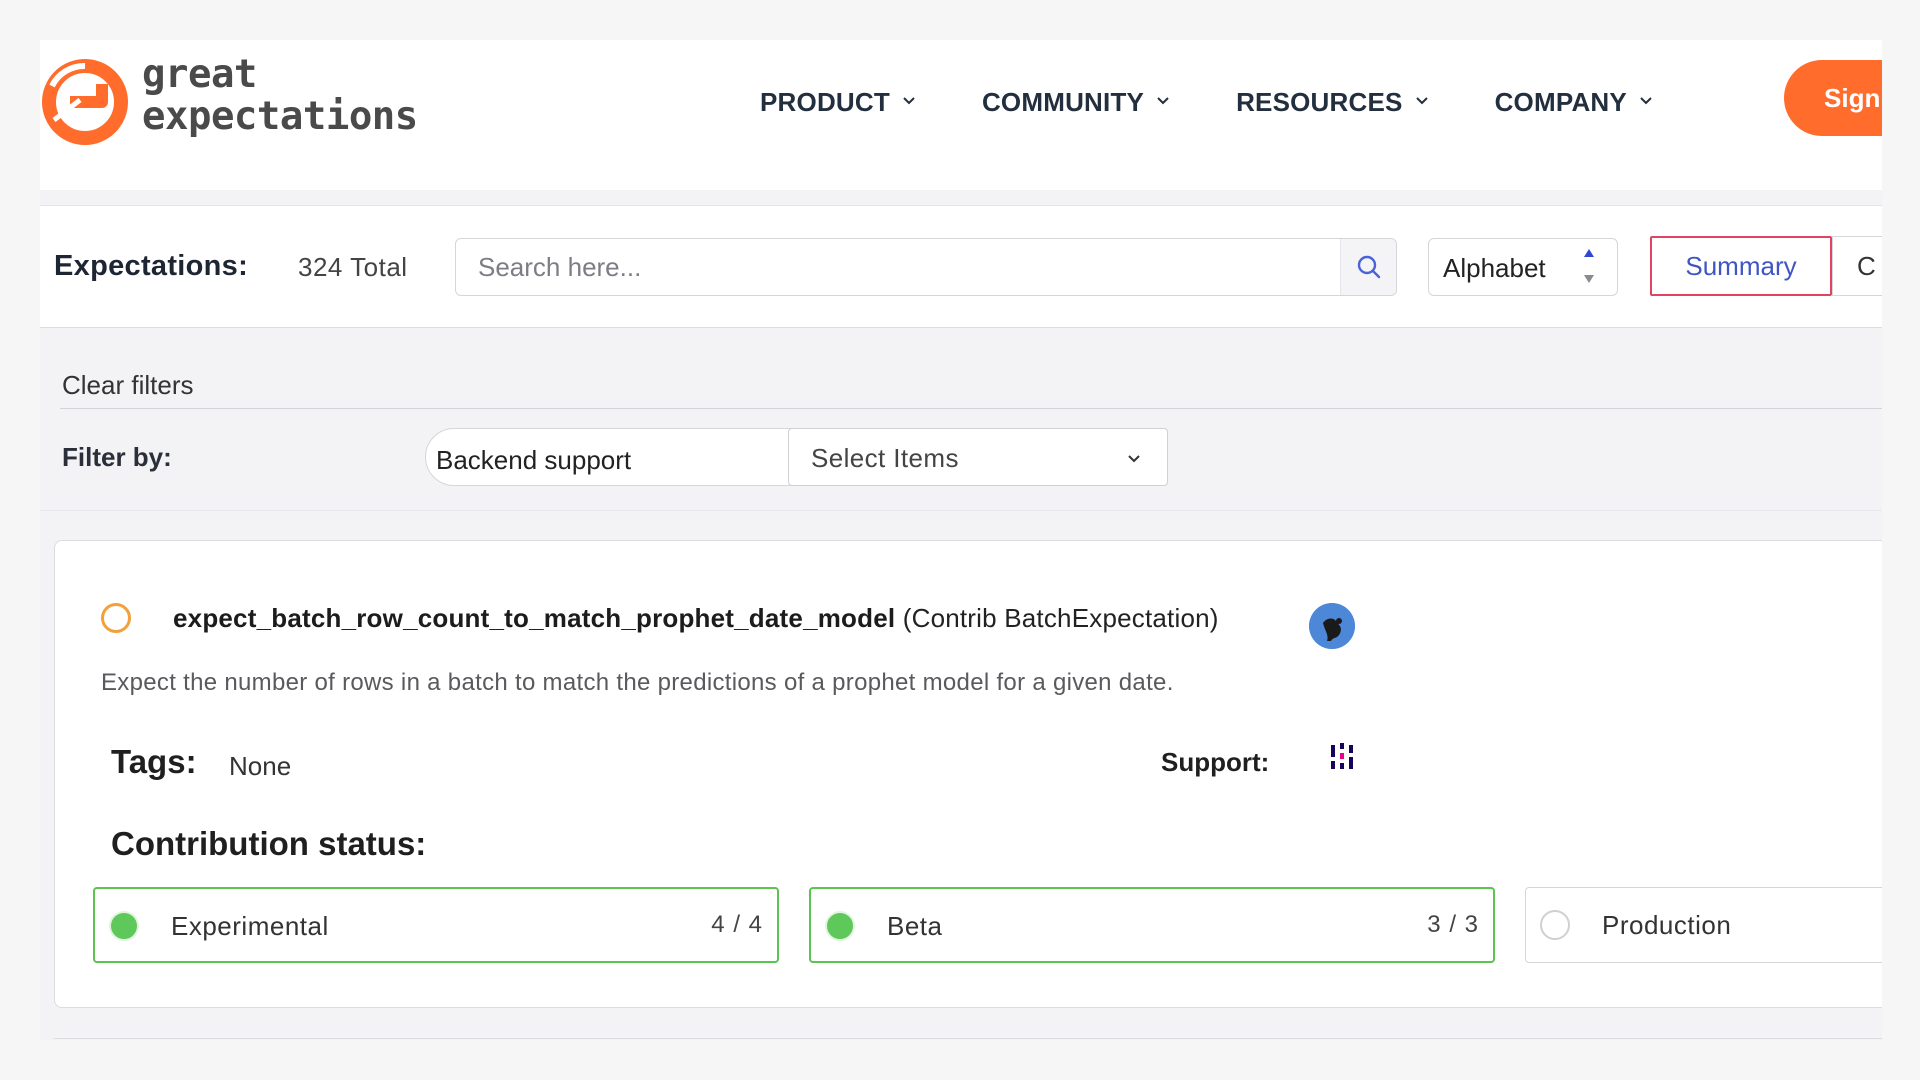 The height and width of the screenshot is (1080, 1920). I want to click on backend-support-label: Backend support, so click(534, 460).